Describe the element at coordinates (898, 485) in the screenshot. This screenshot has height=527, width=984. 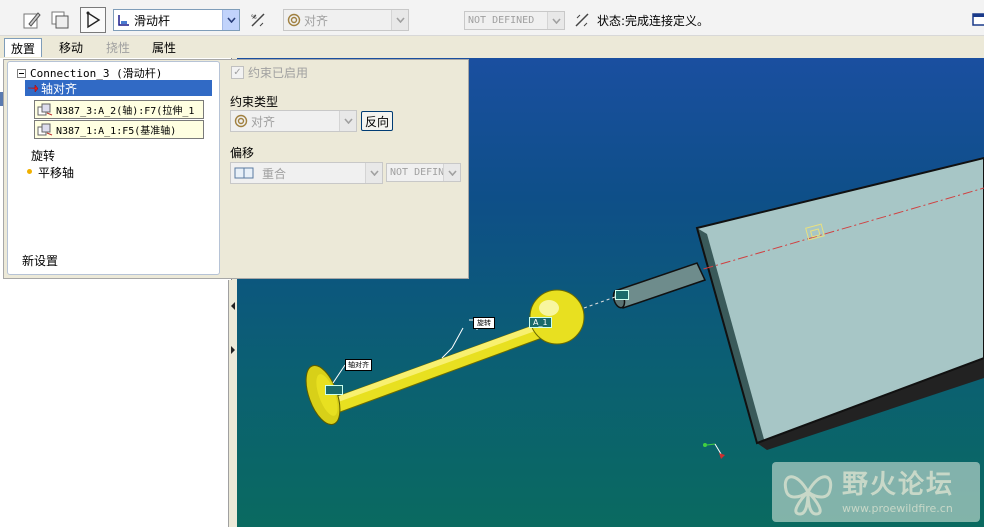
I see `watermark-title: 野火论坛` at that location.